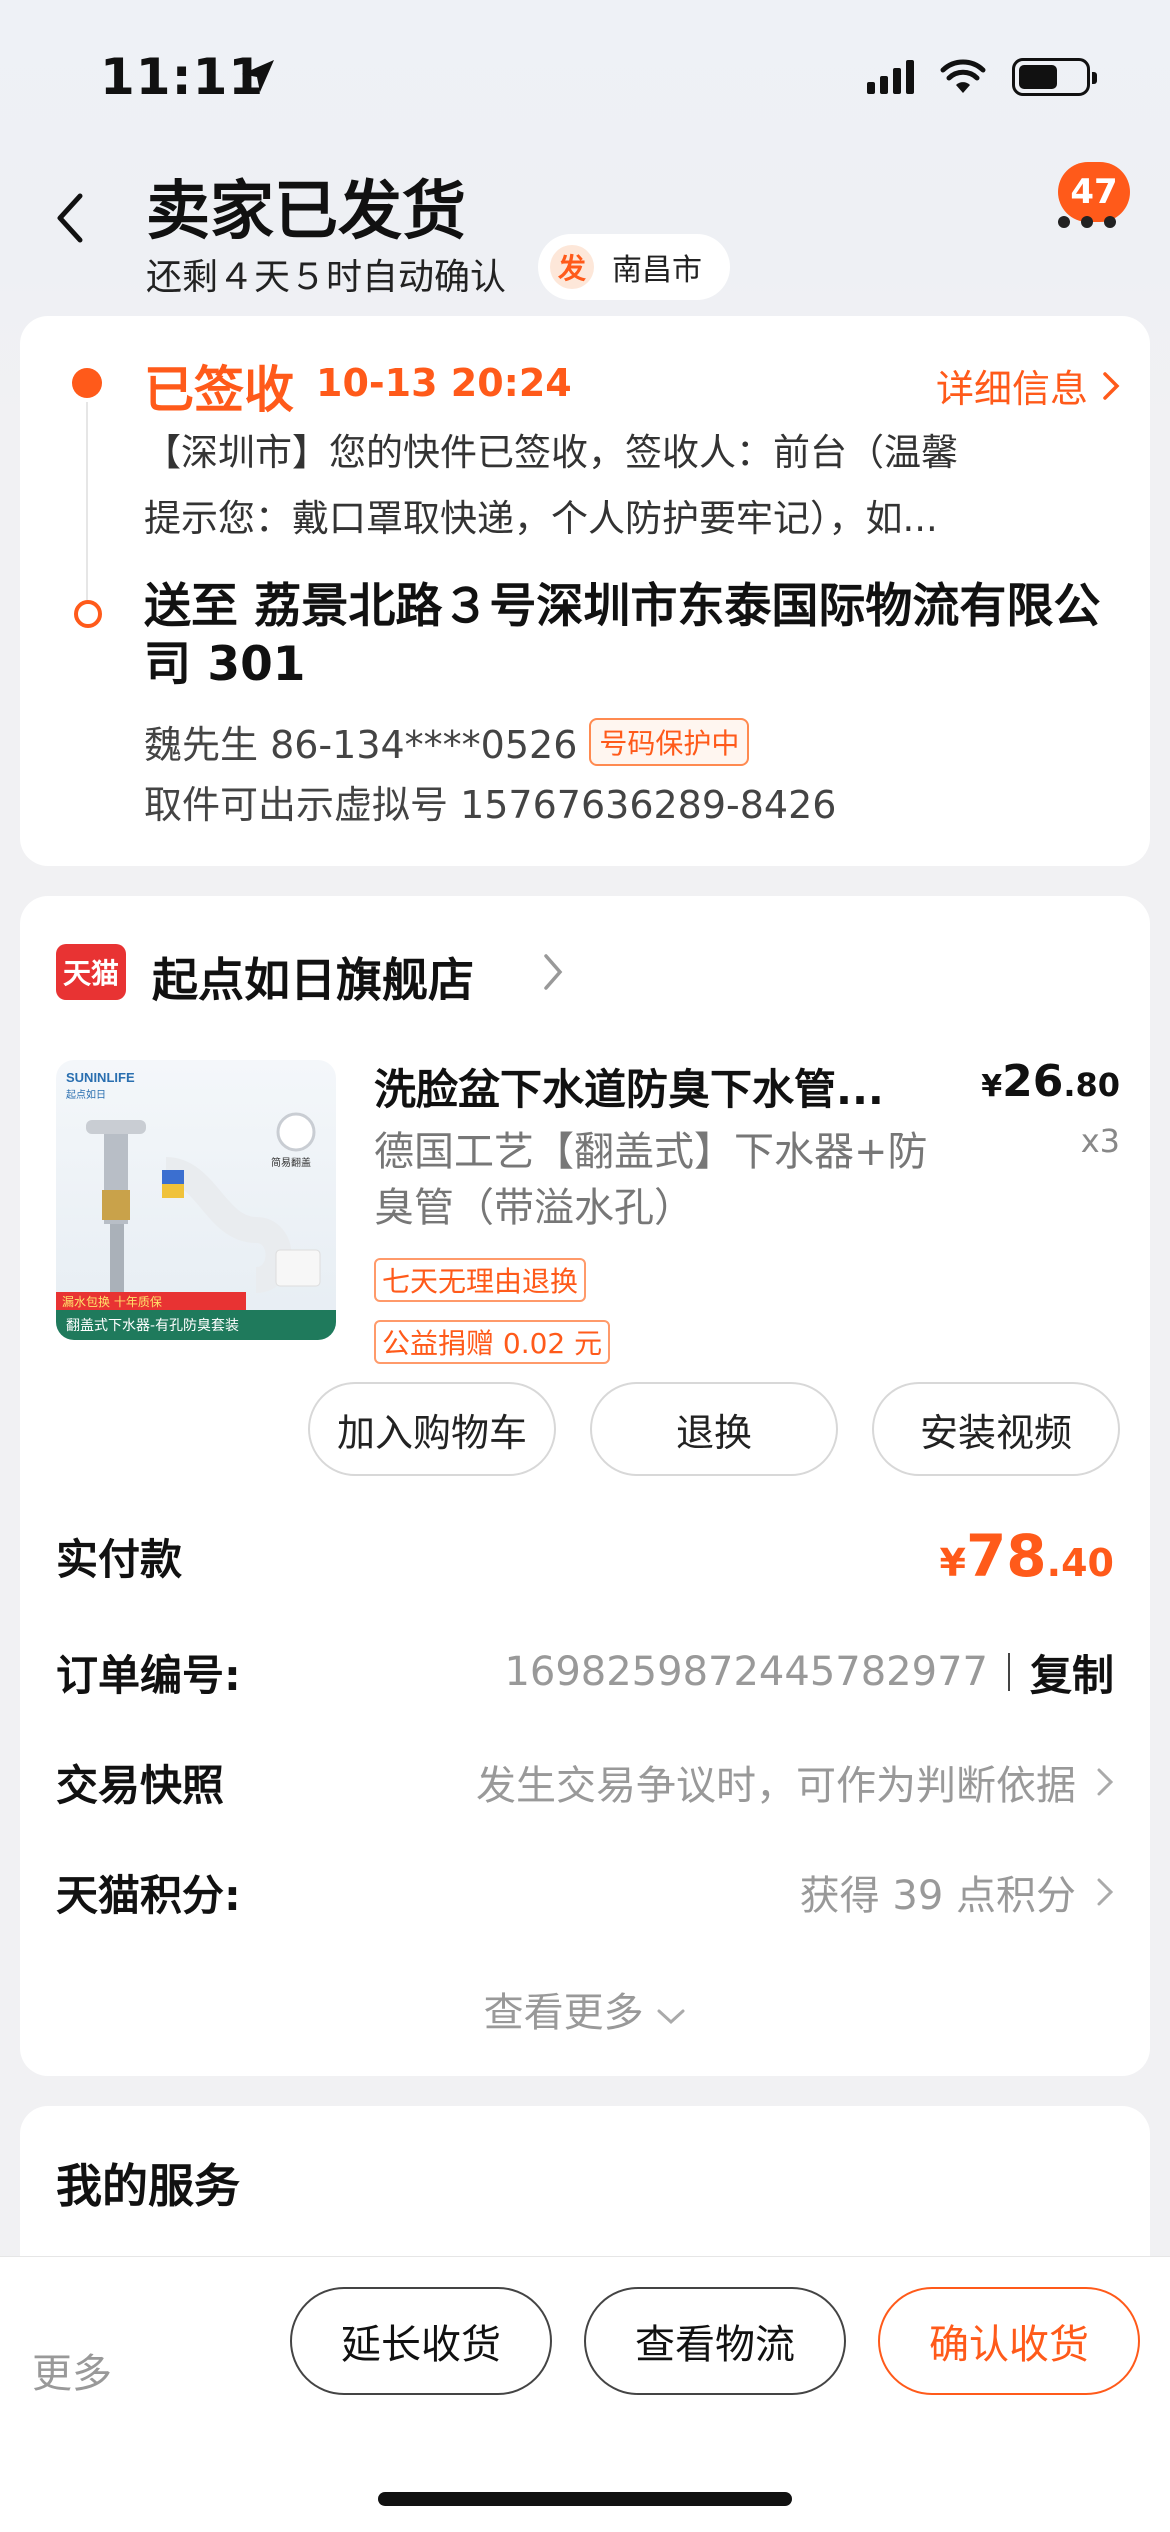 The height and width of the screenshot is (2532, 1170). What do you see at coordinates (1027, 1556) in the screenshot?
I see `paid-amount: ¥78.40` at bounding box center [1027, 1556].